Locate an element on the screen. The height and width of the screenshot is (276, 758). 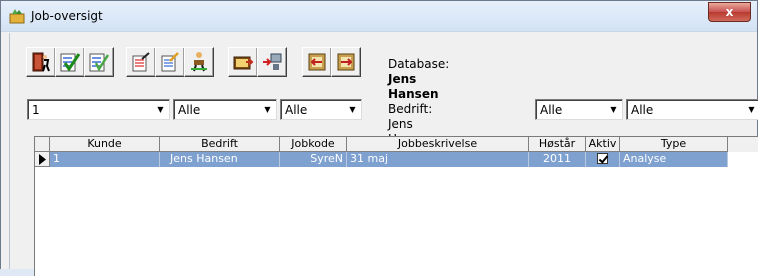
cell-jobkode: SyreN is located at coordinates (313, 159).